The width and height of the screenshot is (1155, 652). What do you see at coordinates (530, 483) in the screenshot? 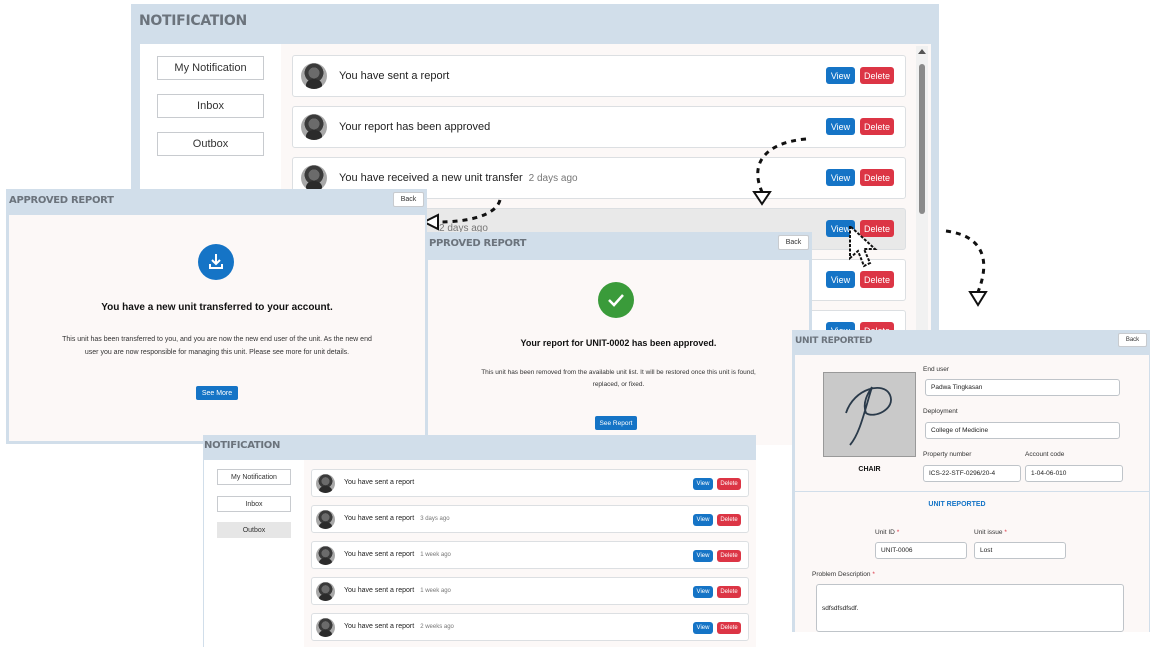
I see `notification-row: You have sent a report View Delete` at bounding box center [530, 483].